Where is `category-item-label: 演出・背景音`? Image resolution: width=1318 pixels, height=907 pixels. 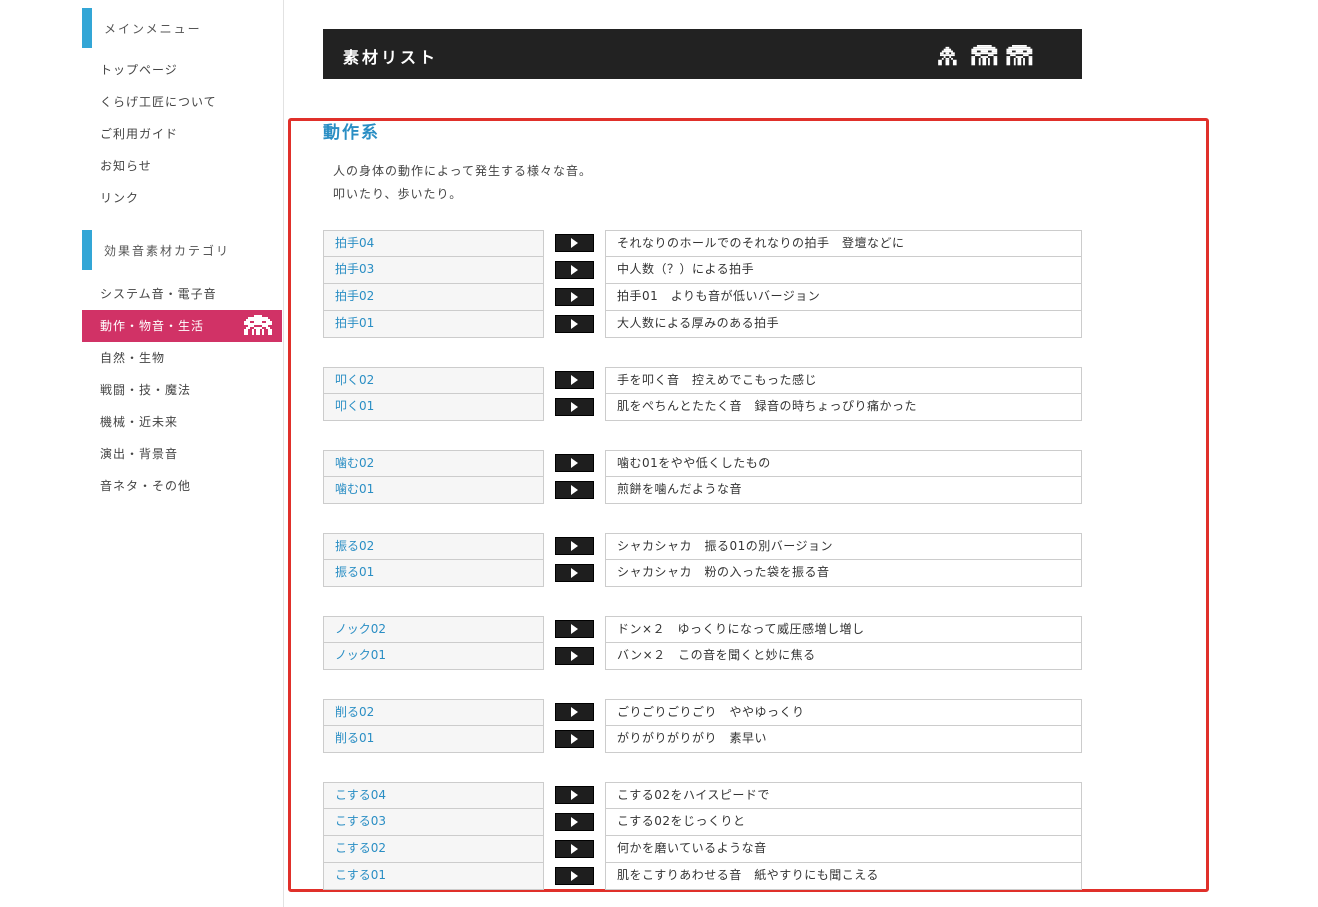
category-item-label: 演出・背景音 is located at coordinates (139, 454).